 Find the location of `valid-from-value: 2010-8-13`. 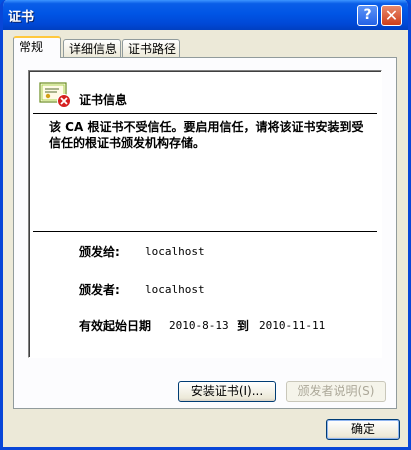

valid-from-value: 2010-8-13 is located at coordinates (199, 325).